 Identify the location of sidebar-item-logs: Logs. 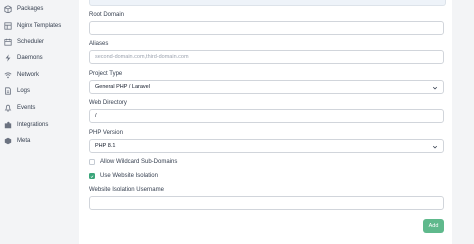
(17, 91).